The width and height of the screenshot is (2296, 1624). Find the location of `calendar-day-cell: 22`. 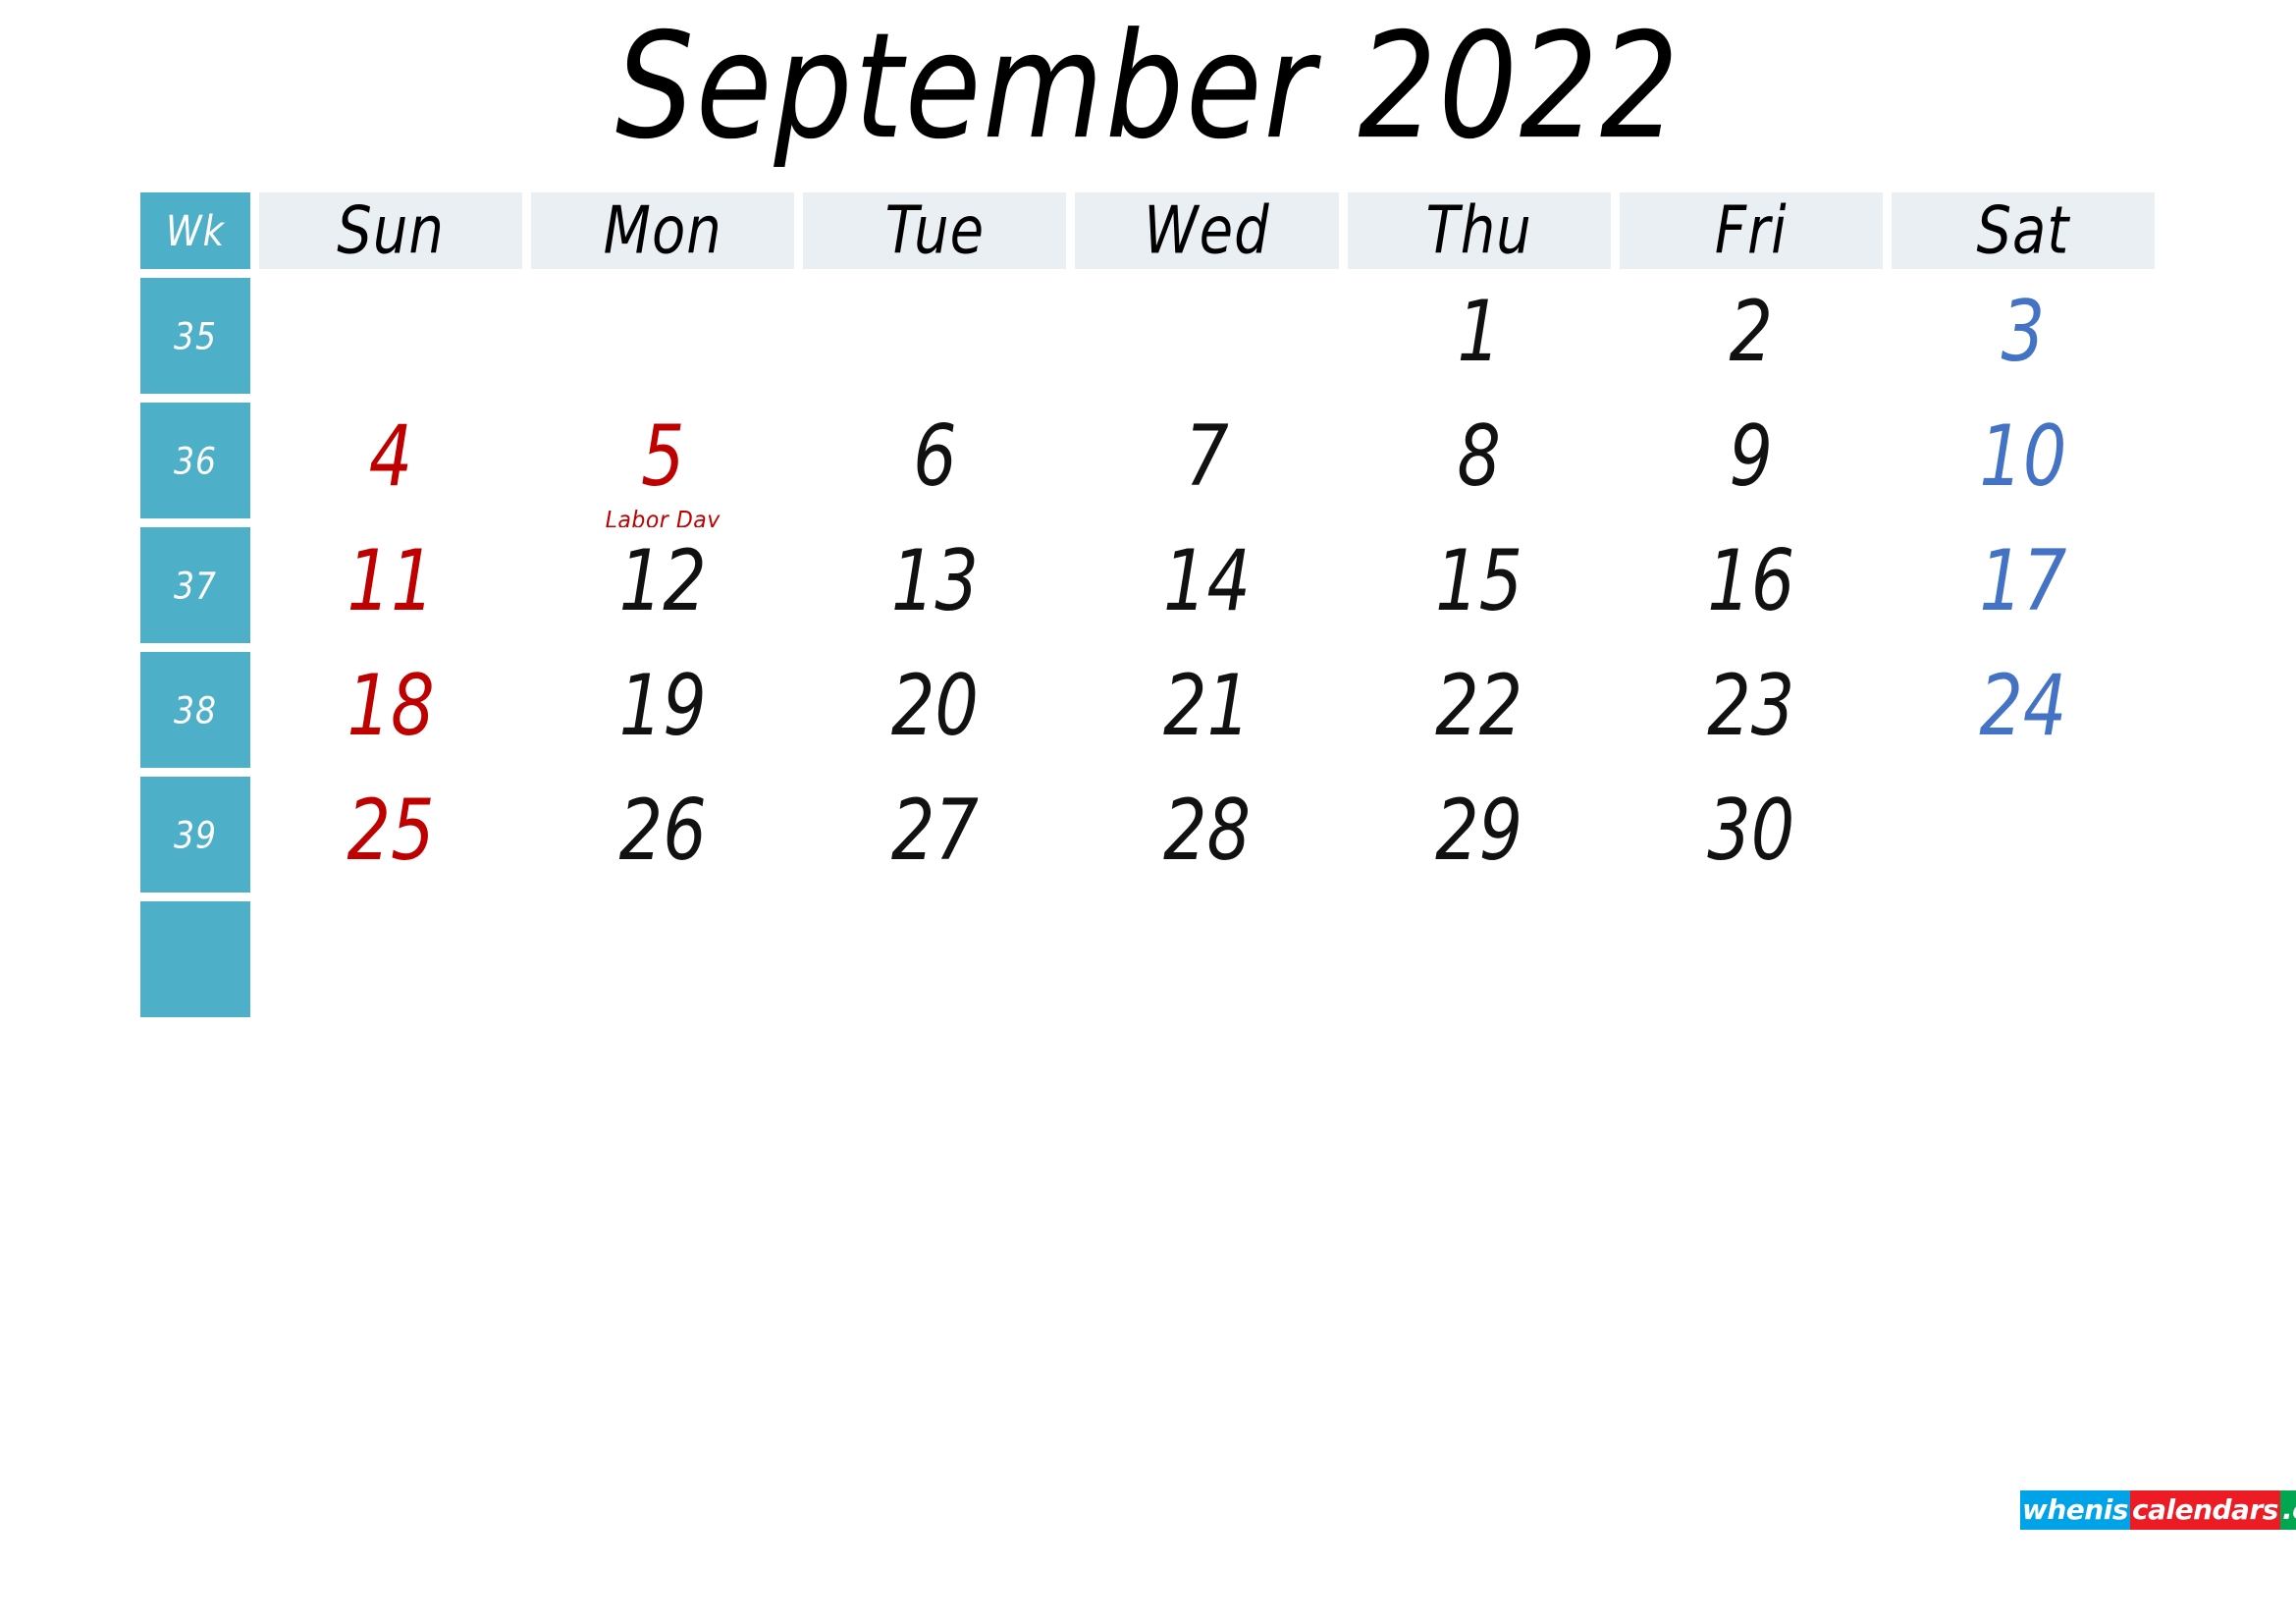

calendar-day-cell: 22 is located at coordinates (1479, 710).